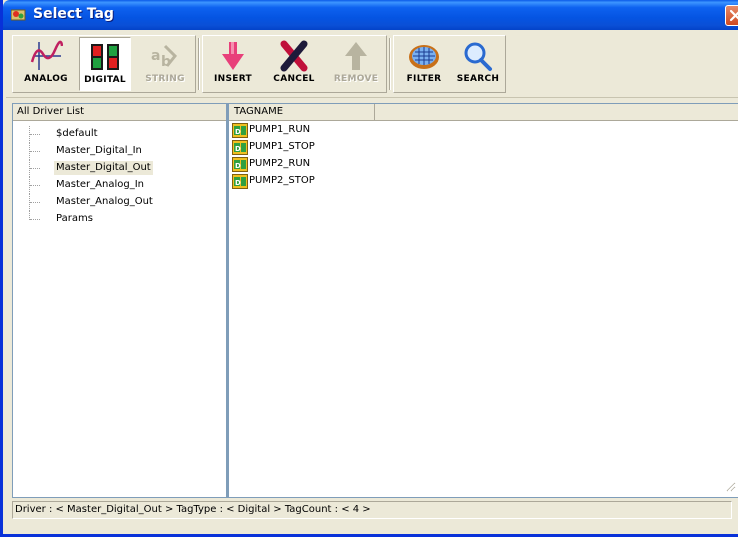 This screenshot has width=738, height=537. I want to click on resize-grip-icon, so click(730, 487).